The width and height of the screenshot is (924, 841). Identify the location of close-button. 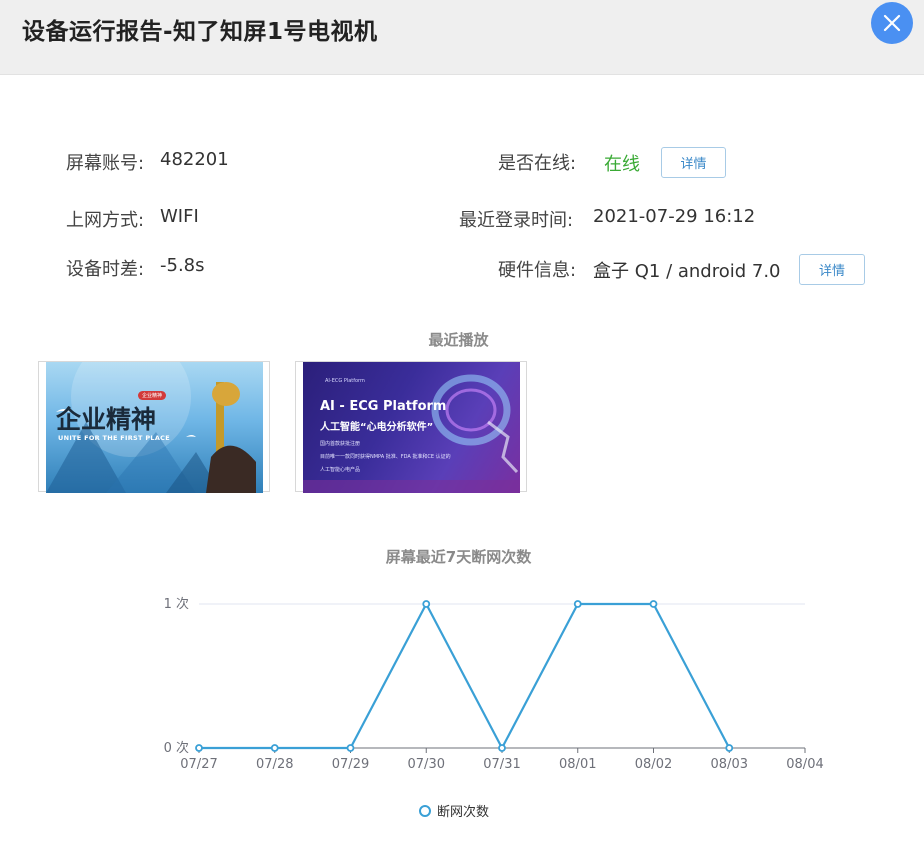
(892, 23).